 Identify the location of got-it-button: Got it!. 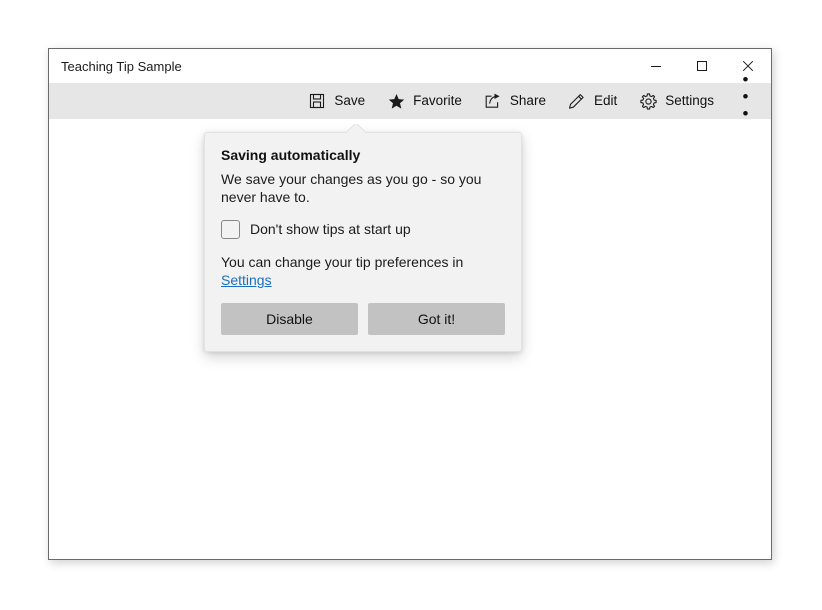
(436, 319).